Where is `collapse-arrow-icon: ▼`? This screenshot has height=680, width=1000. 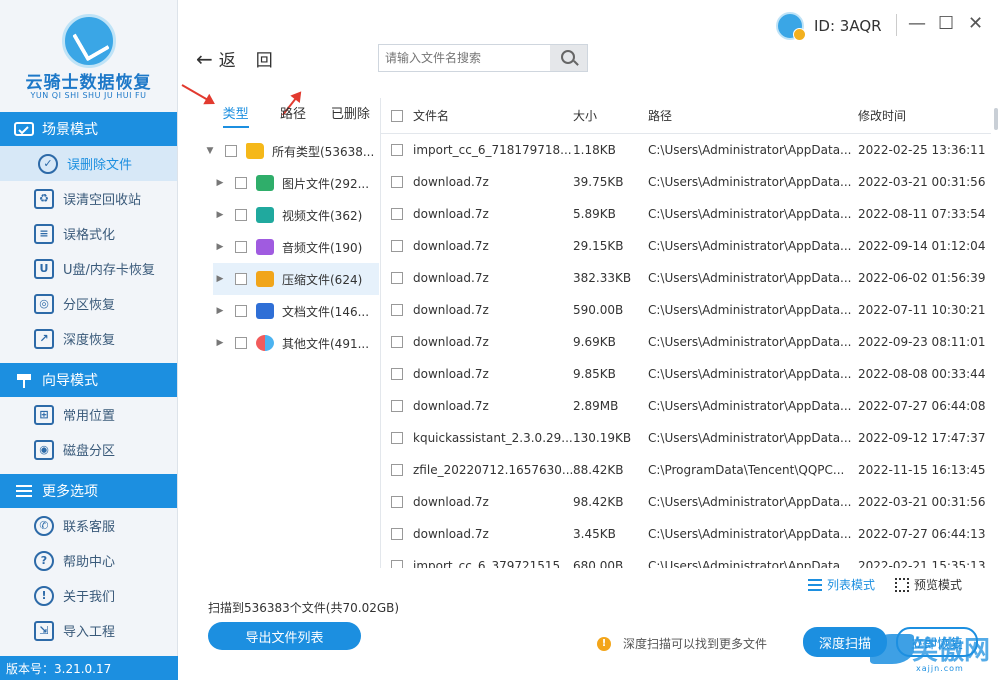 collapse-arrow-icon: ▼ is located at coordinates (210, 151).